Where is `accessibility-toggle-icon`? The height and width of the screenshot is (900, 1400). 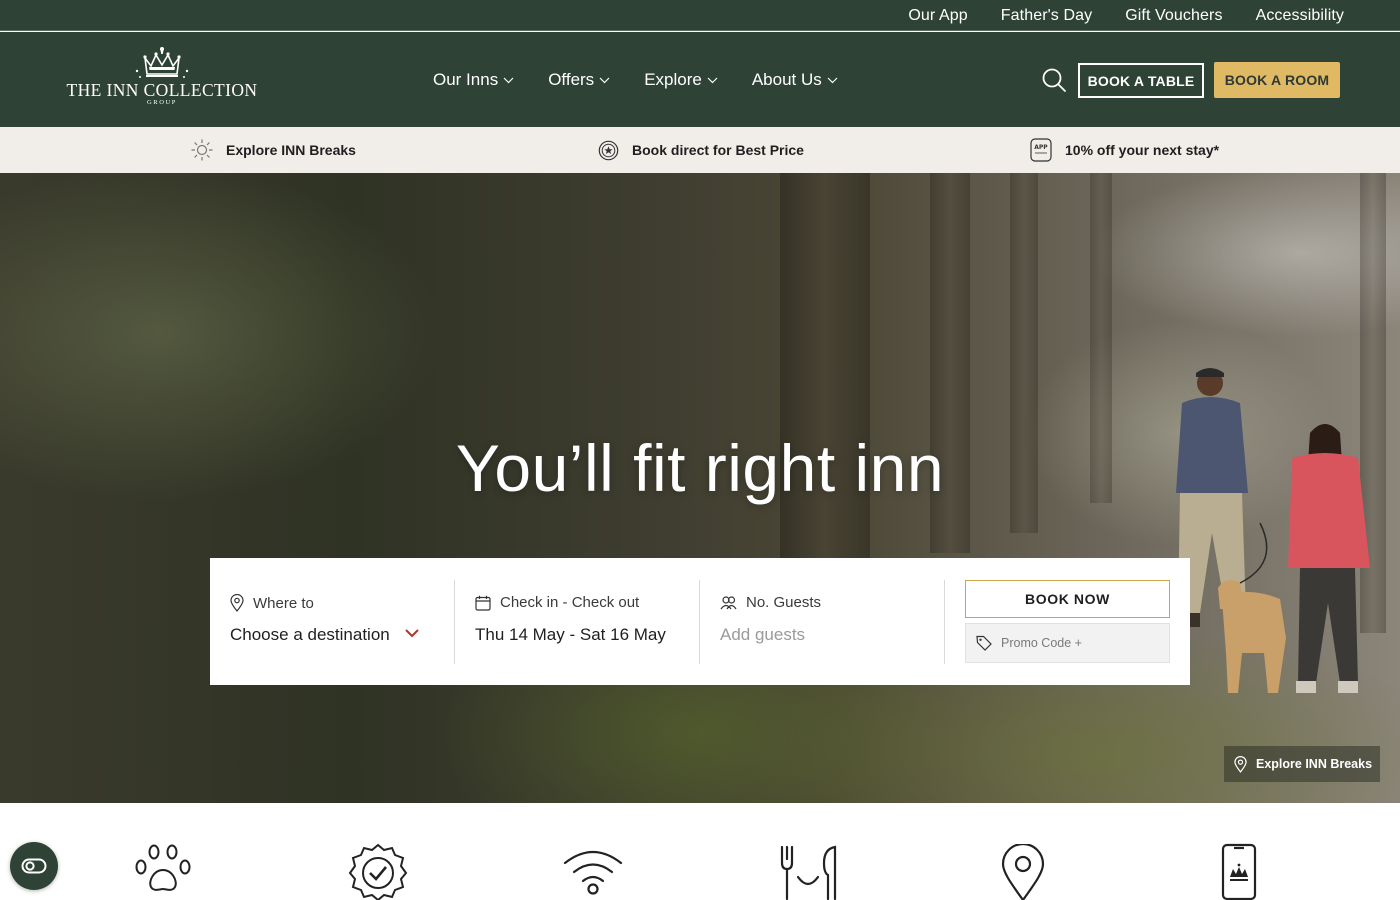
accessibility-toggle-icon is located at coordinates (34, 866).